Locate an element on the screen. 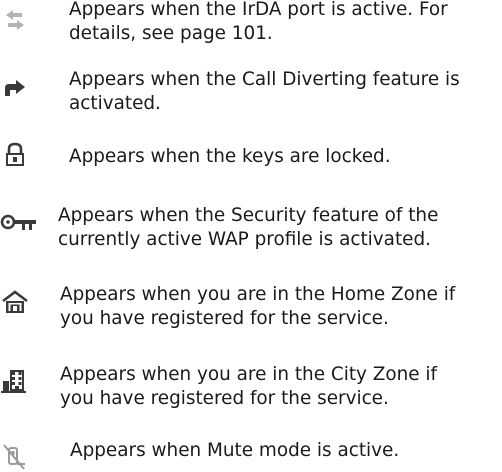 The width and height of the screenshot is (502, 472). status-icon-entry-keys-locked: Appears when the keys are locked. is located at coordinates (251, 159).